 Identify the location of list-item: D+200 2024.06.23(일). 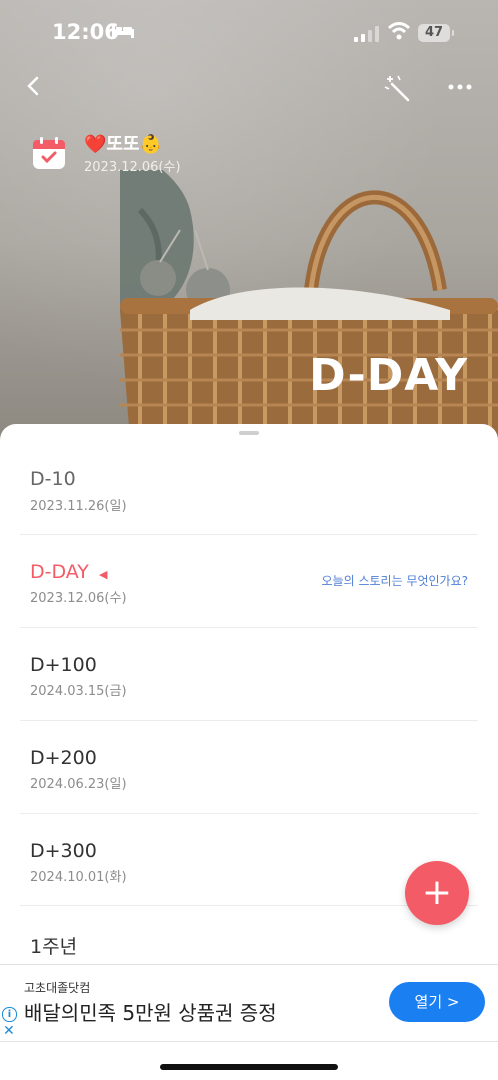
(249, 767).